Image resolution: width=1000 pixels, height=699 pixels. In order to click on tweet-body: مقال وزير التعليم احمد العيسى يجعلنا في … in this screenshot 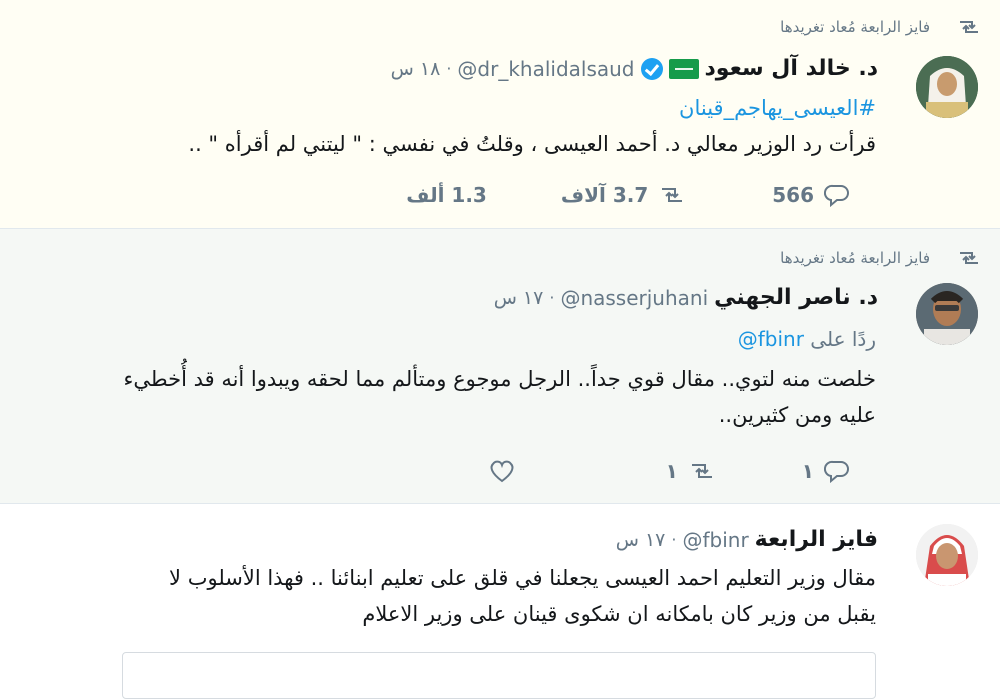, I will do `click(446, 596)`.